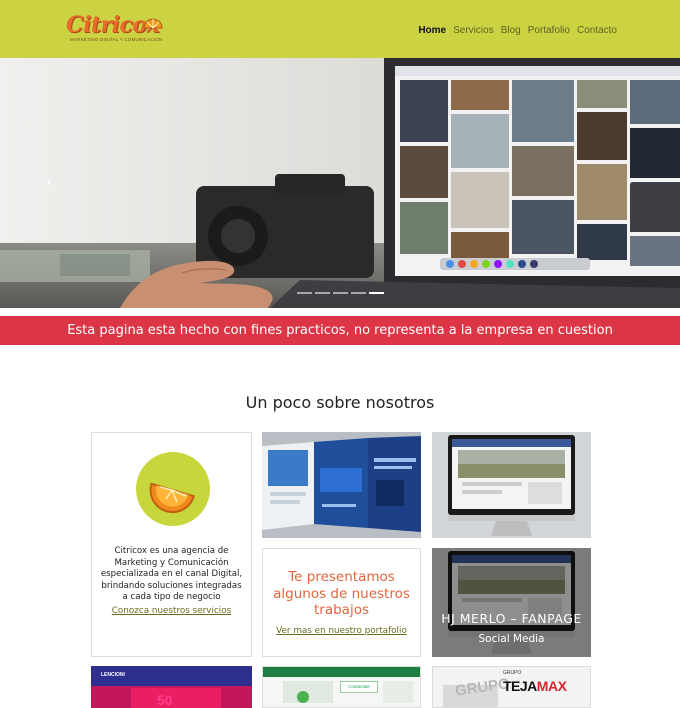  I want to click on portfolio-thumb-lencioni: LENCIONI 50, so click(171, 687).